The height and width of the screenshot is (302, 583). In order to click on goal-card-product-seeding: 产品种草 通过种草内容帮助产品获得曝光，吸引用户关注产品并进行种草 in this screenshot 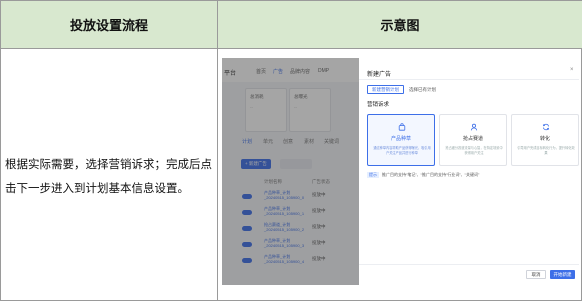, I will do `click(401, 140)`.